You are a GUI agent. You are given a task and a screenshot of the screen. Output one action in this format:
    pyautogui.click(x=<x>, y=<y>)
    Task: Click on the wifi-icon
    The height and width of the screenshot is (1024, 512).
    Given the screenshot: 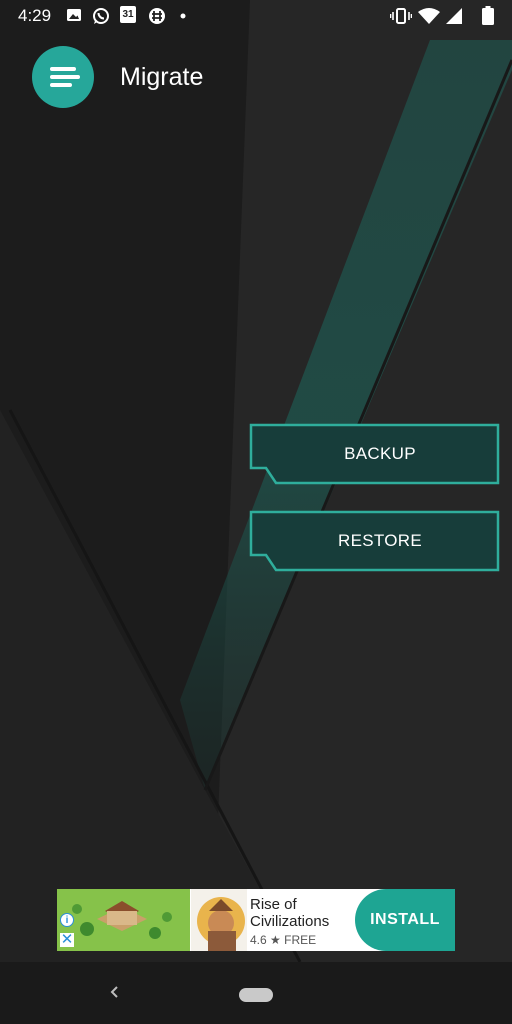 What is the action you would take?
    pyautogui.click(x=429, y=16)
    